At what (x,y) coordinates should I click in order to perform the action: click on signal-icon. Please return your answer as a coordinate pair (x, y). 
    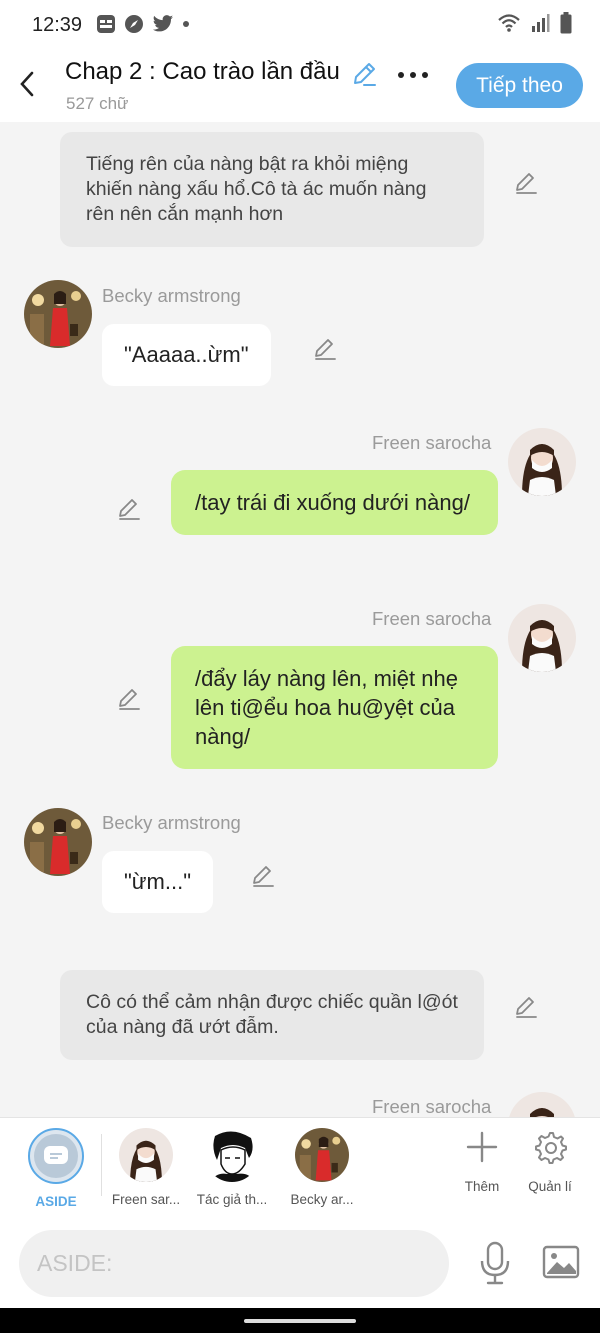
    Looking at the image, I should click on (540, 25).